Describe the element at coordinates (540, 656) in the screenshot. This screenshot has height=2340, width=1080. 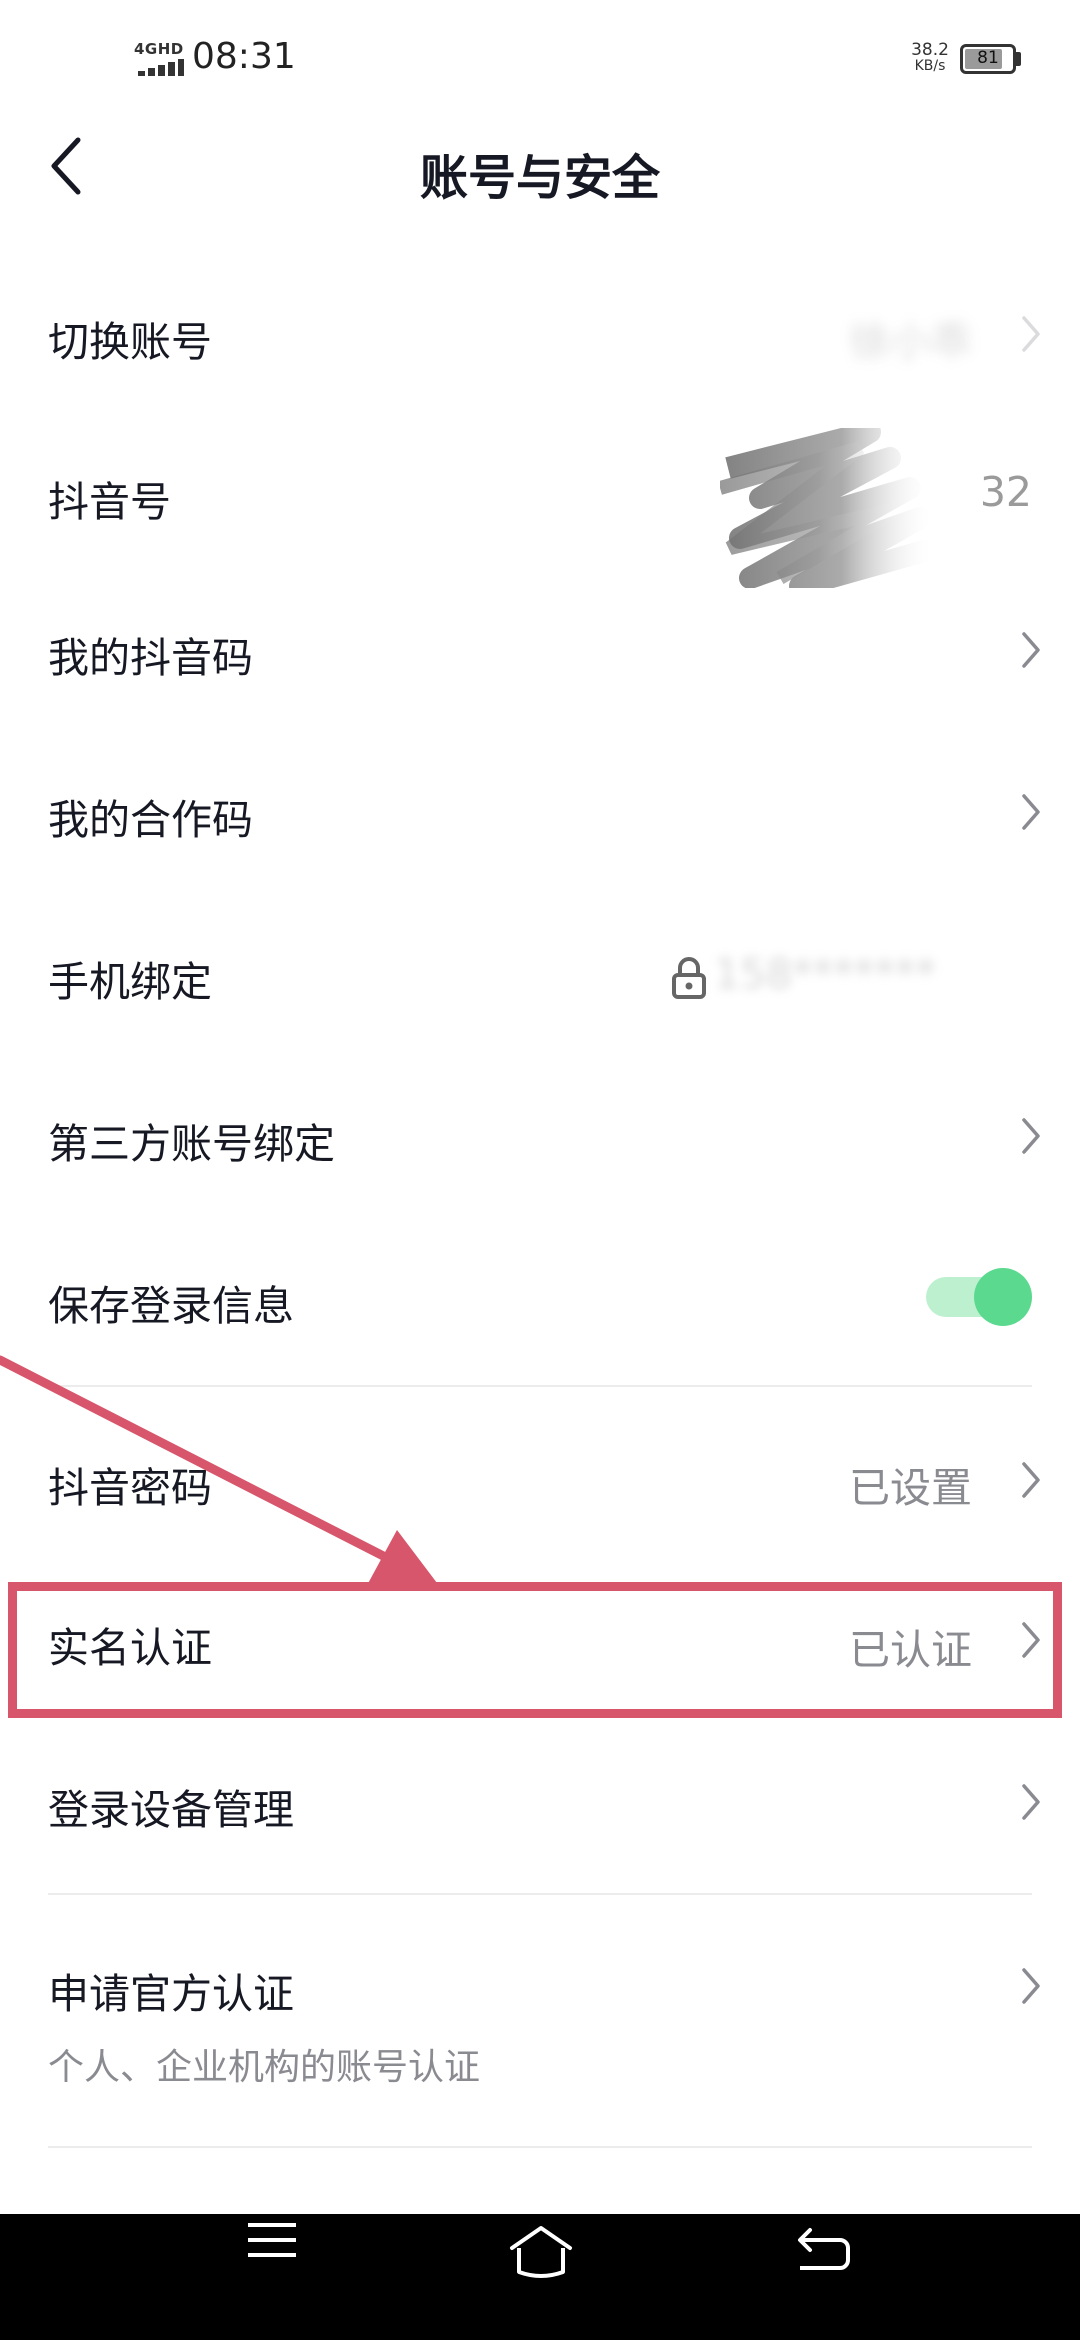
I see `my-douyin-code-row: 我的抖音码` at that location.